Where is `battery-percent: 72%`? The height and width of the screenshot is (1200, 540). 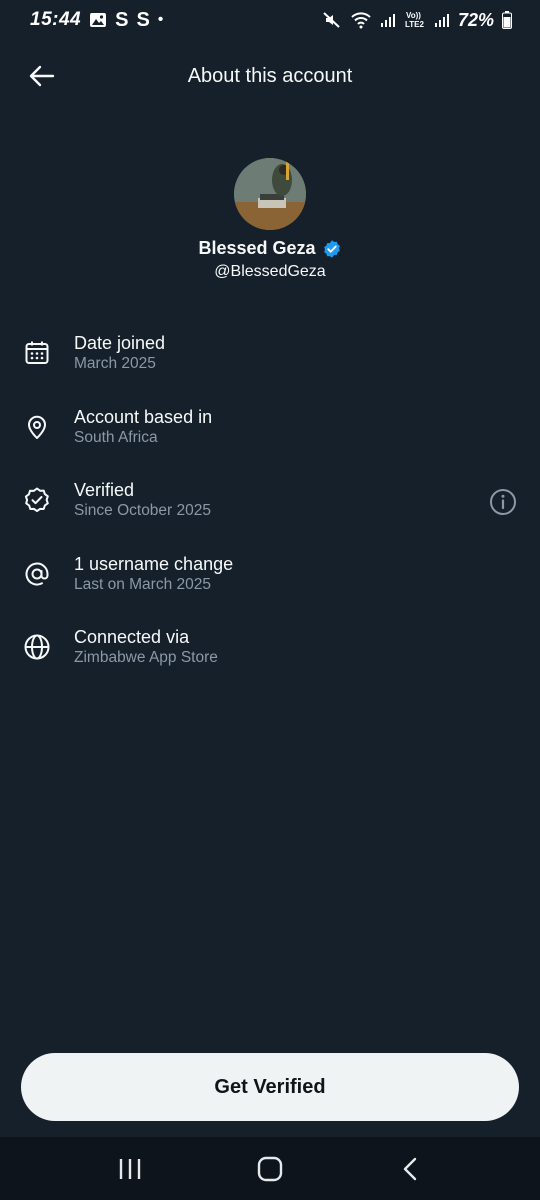 battery-percent: 72% is located at coordinates (475, 19).